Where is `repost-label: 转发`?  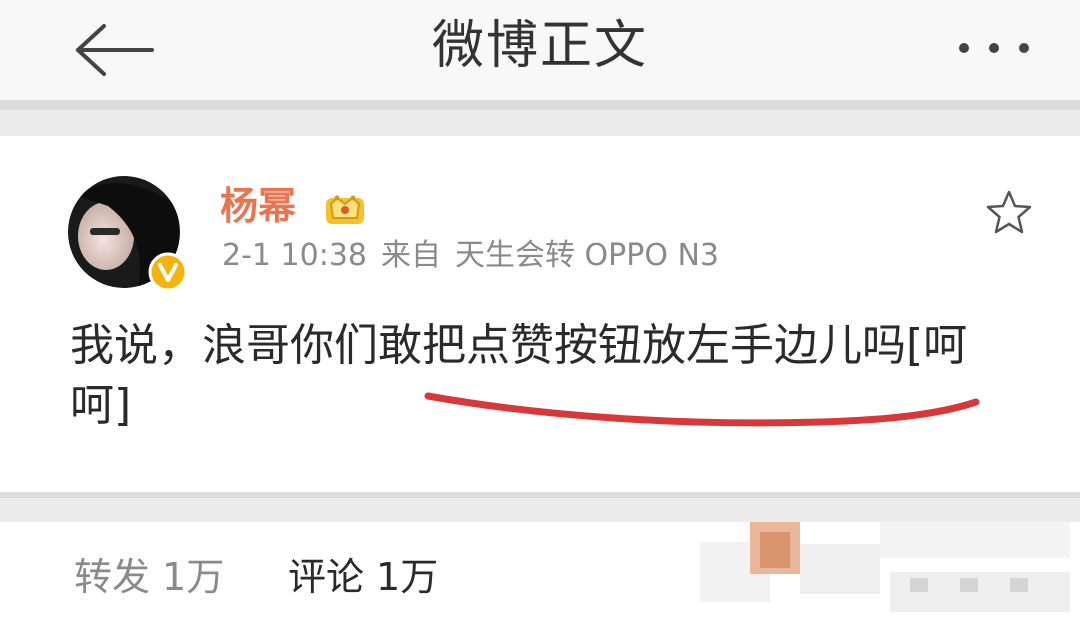
repost-label: 转发 is located at coordinates (112, 577).